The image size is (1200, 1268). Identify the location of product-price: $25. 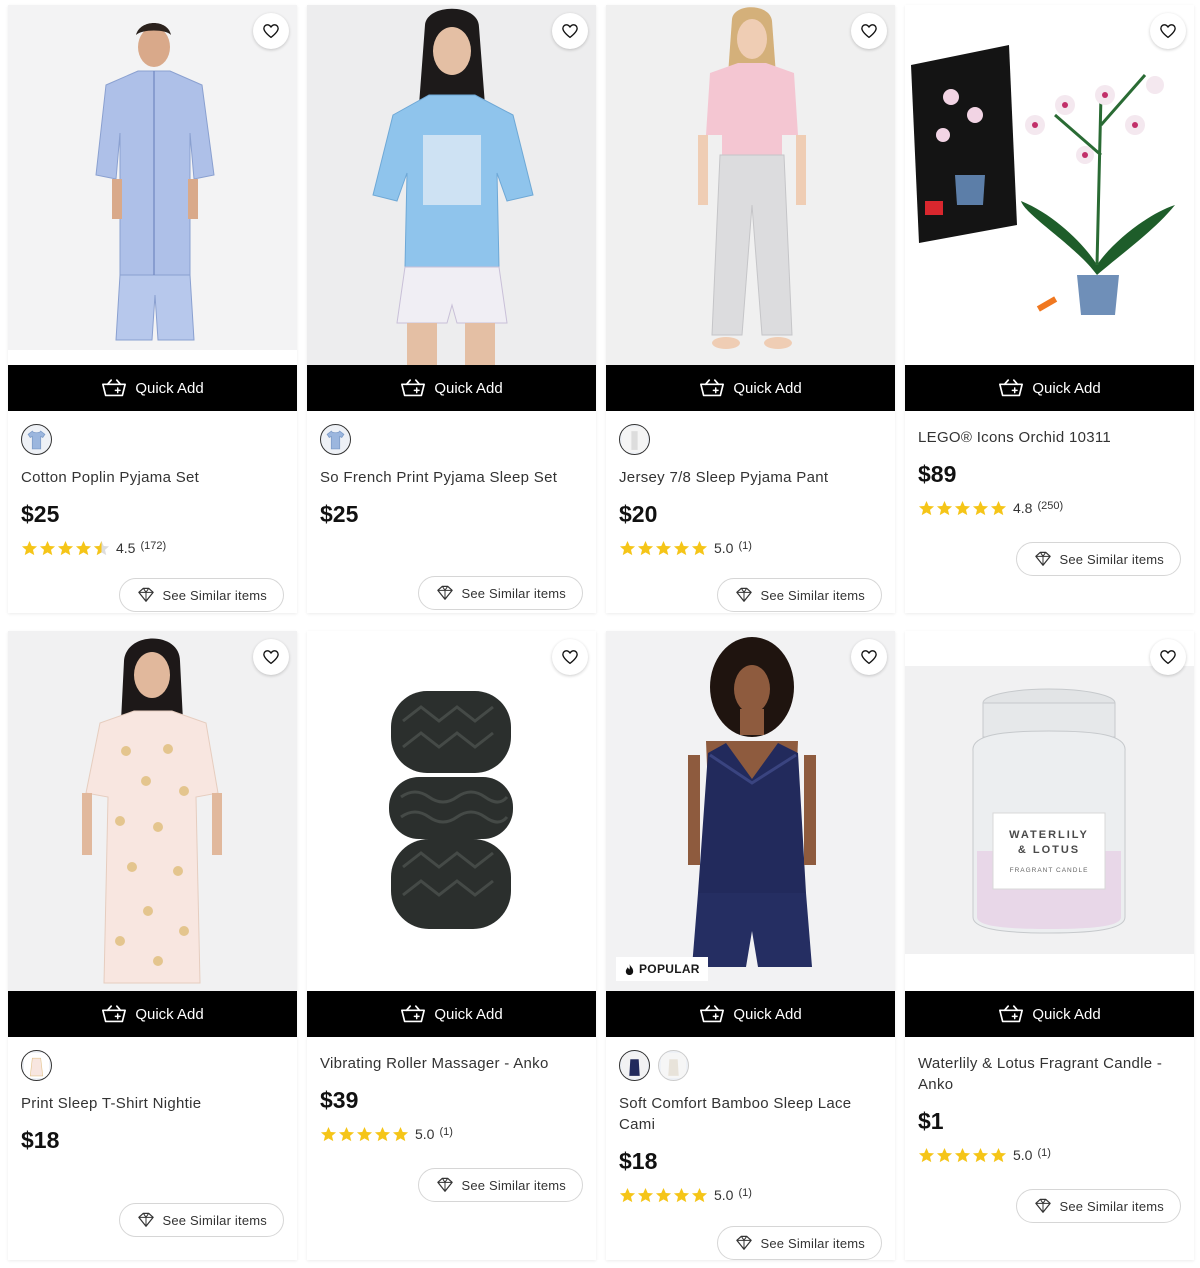
(339, 514).